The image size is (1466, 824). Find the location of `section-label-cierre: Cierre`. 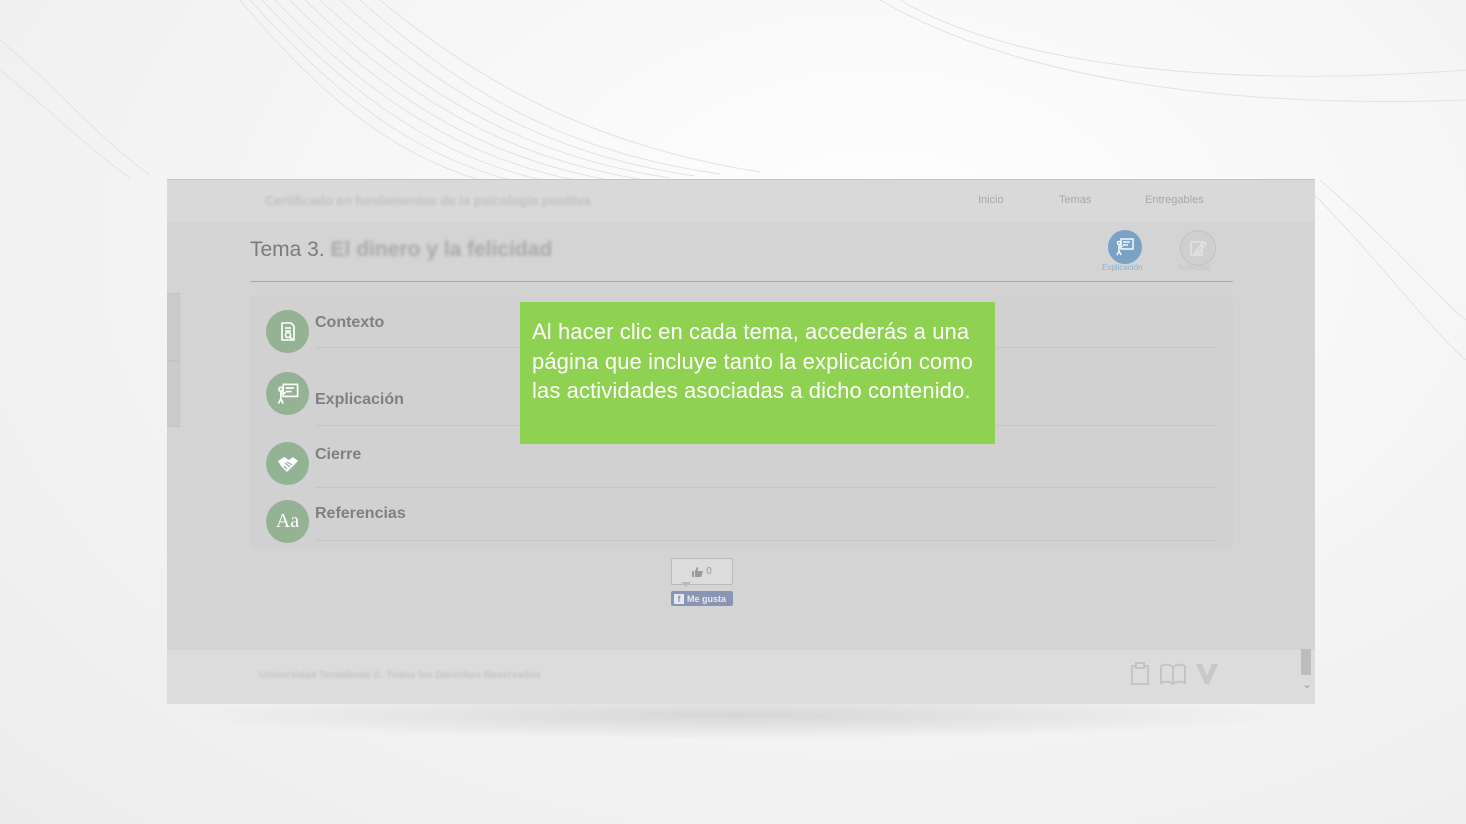

section-label-cierre: Cierre is located at coordinates (338, 454).